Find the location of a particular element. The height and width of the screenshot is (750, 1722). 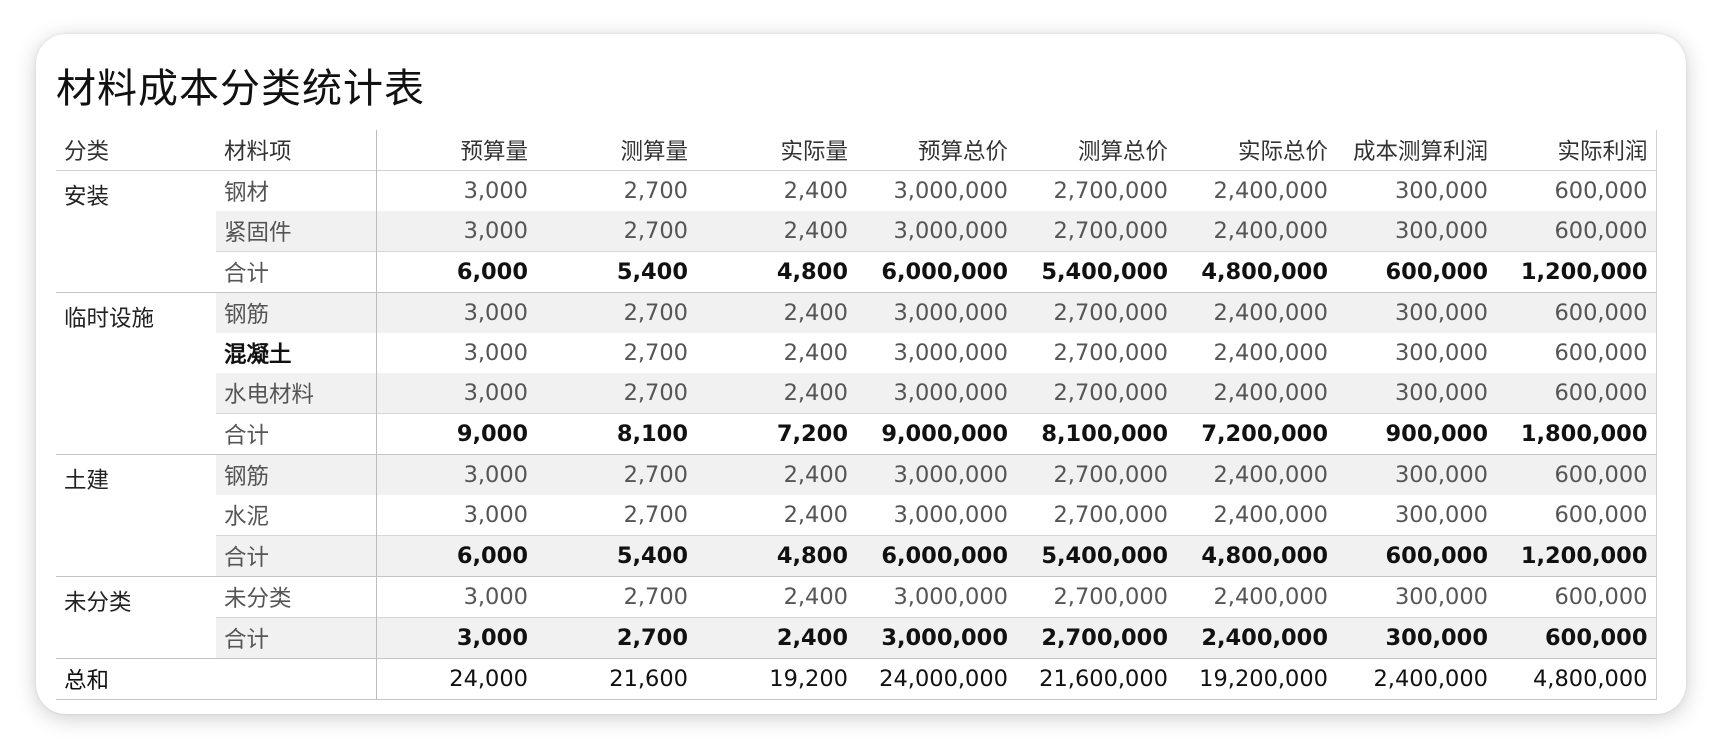

grand-total-cell: 24,000 is located at coordinates (455, 679).